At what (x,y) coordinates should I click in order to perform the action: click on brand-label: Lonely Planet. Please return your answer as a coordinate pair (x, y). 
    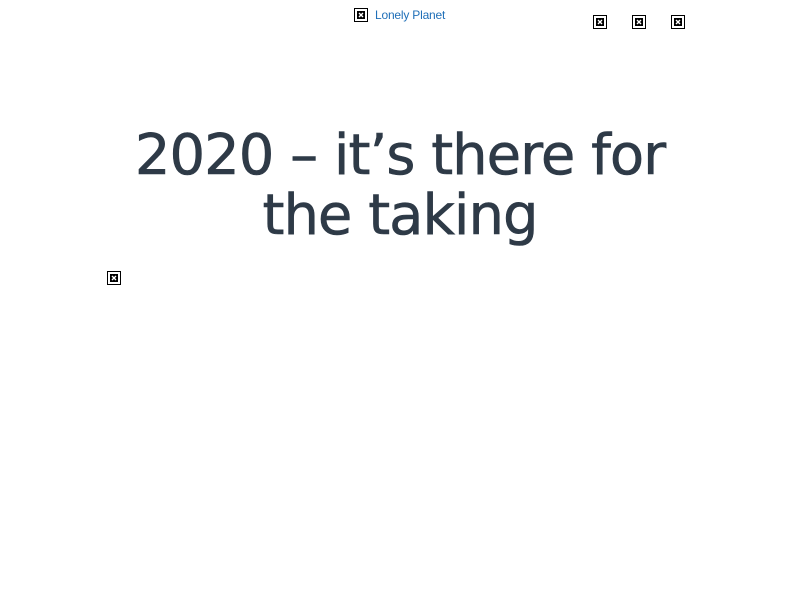
    Looking at the image, I should click on (410, 15).